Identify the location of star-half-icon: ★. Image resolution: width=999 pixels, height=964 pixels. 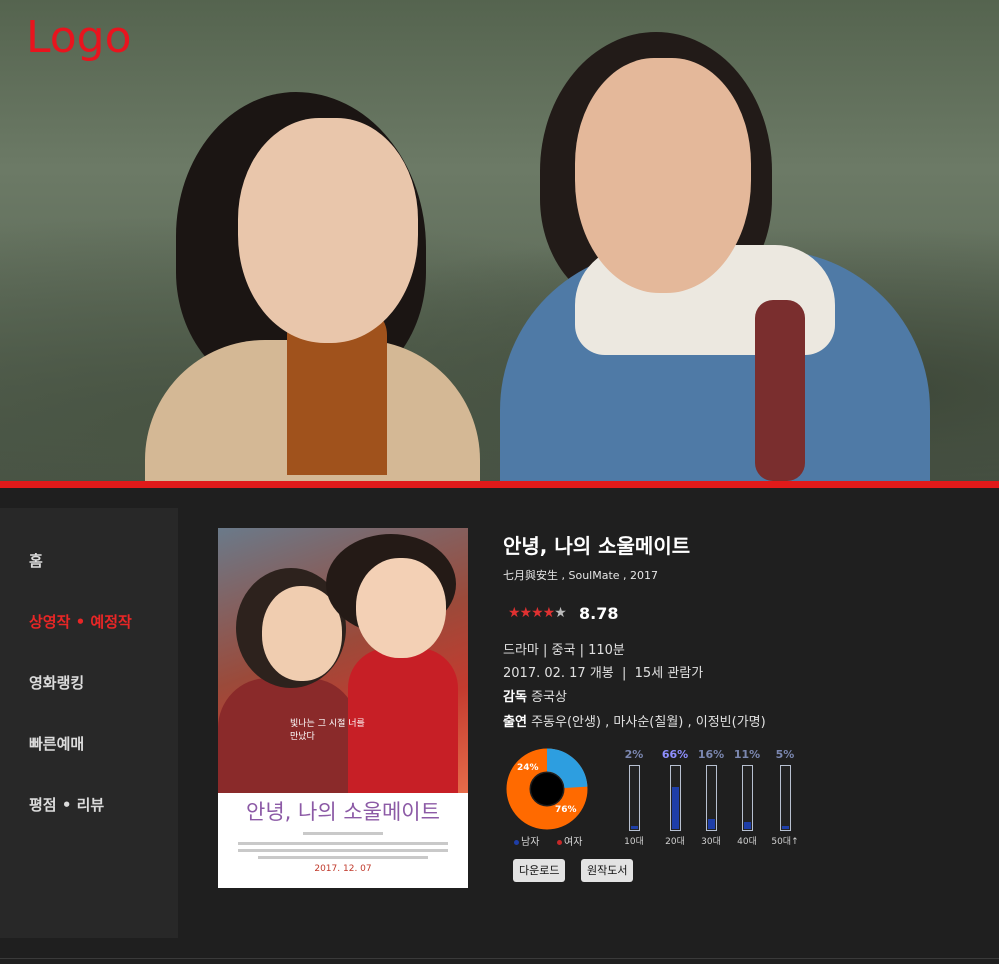
(560, 613).